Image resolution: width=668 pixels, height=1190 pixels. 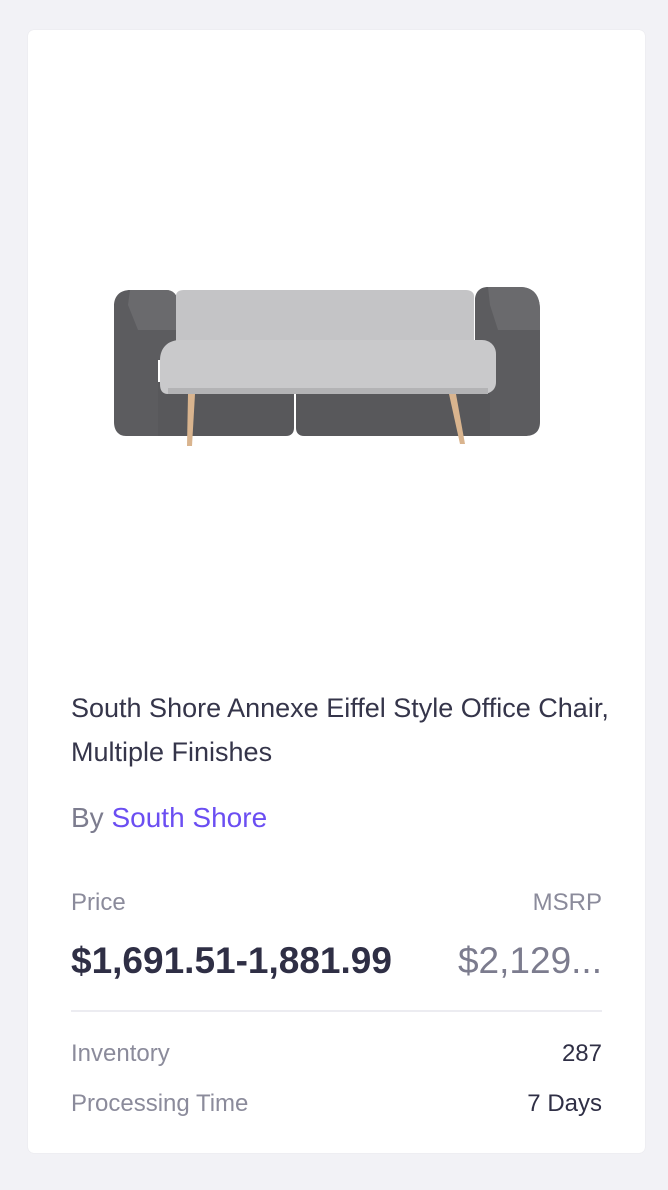 I want to click on processing-time-label: Processing Time, so click(x=160, y=1103).